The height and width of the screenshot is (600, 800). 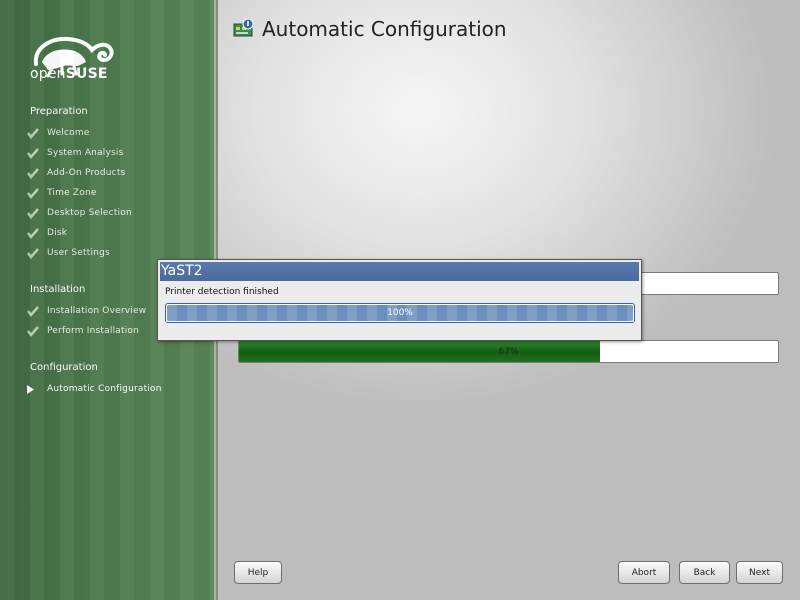 I want to click on step-system-analysis: System Analysis, so click(x=75, y=153).